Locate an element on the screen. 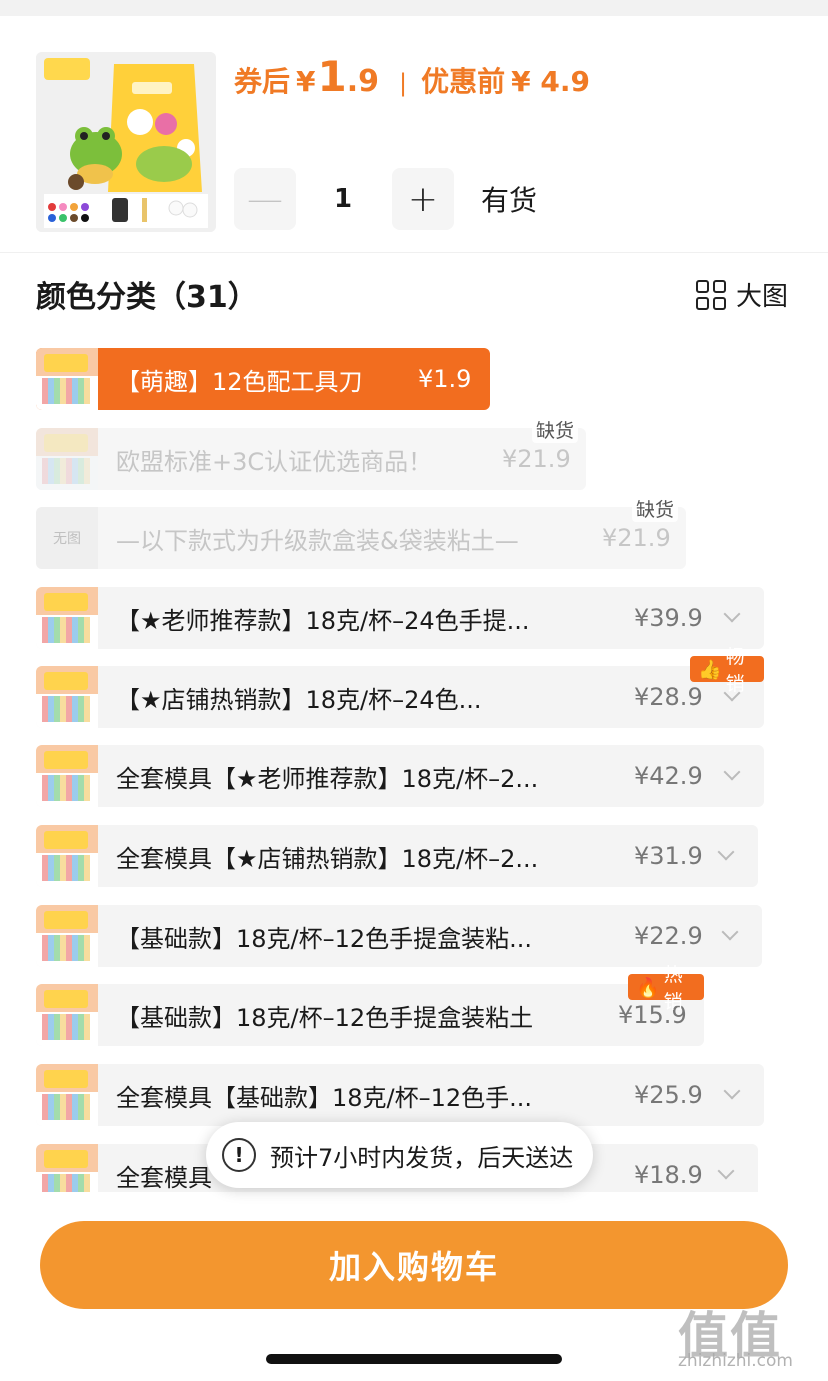  product-image is located at coordinates (126, 142).